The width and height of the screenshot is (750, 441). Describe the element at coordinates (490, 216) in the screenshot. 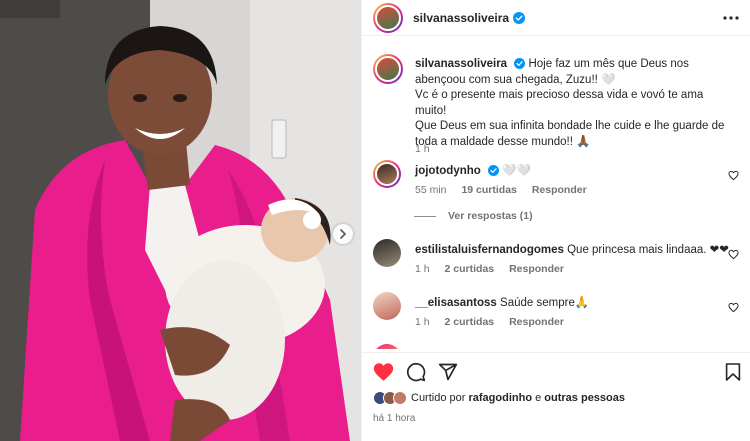

I see `view-replies-label: Ver respostas (1)` at that location.